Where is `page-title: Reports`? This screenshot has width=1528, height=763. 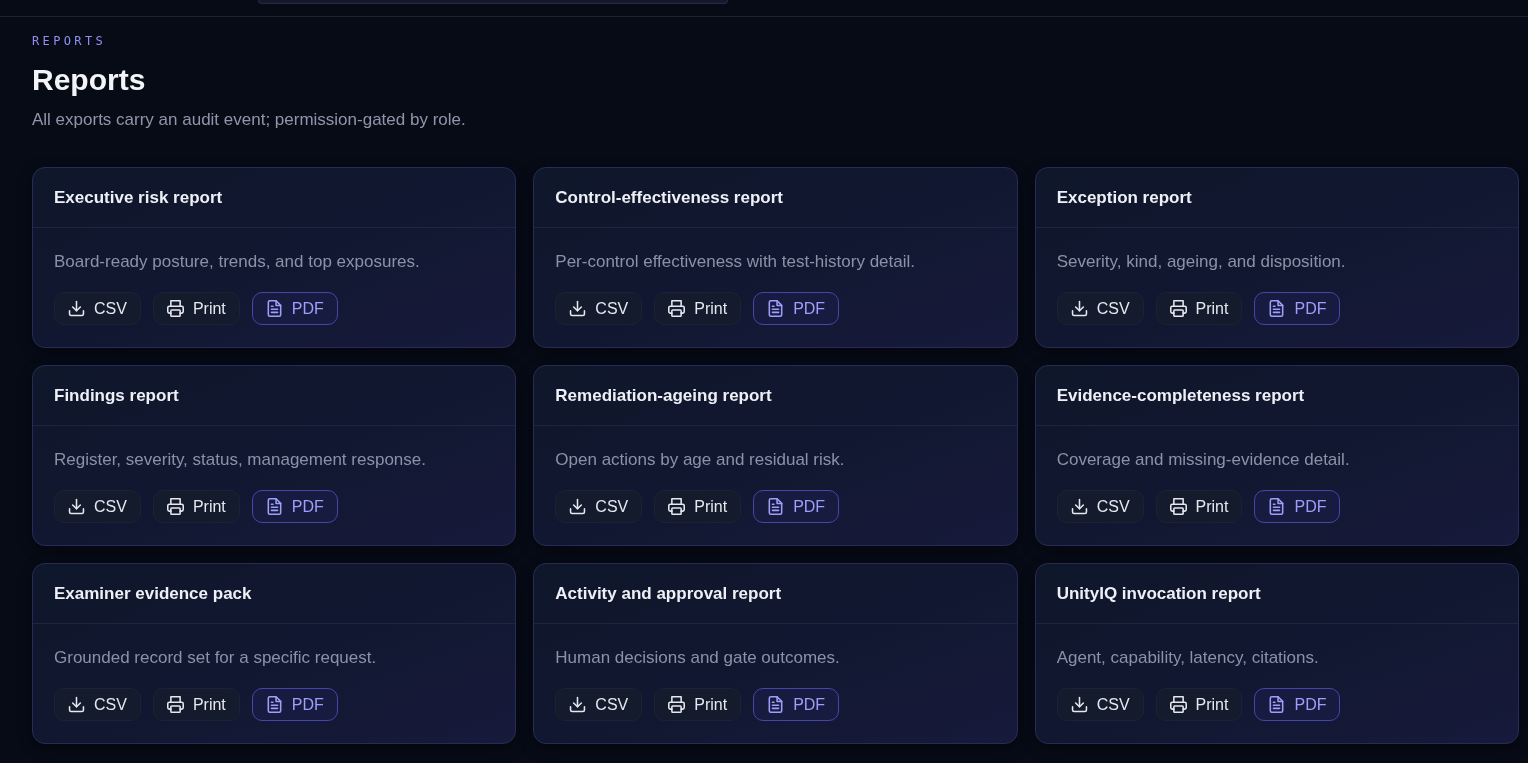 page-title: Reports is located at coordinates (89, 80).